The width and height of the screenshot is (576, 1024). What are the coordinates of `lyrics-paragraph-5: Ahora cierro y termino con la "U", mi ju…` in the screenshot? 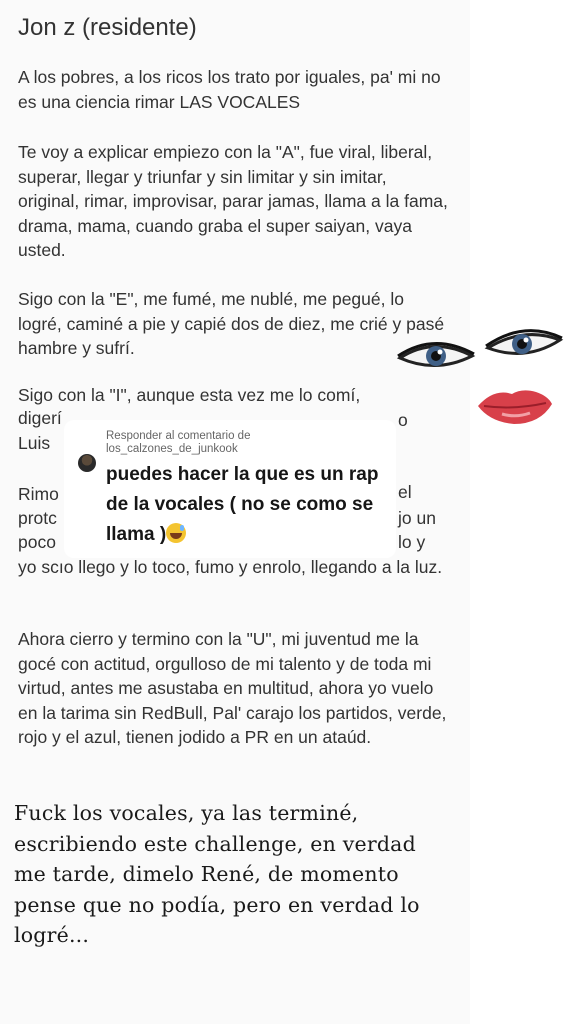 It's located at (232, 688).